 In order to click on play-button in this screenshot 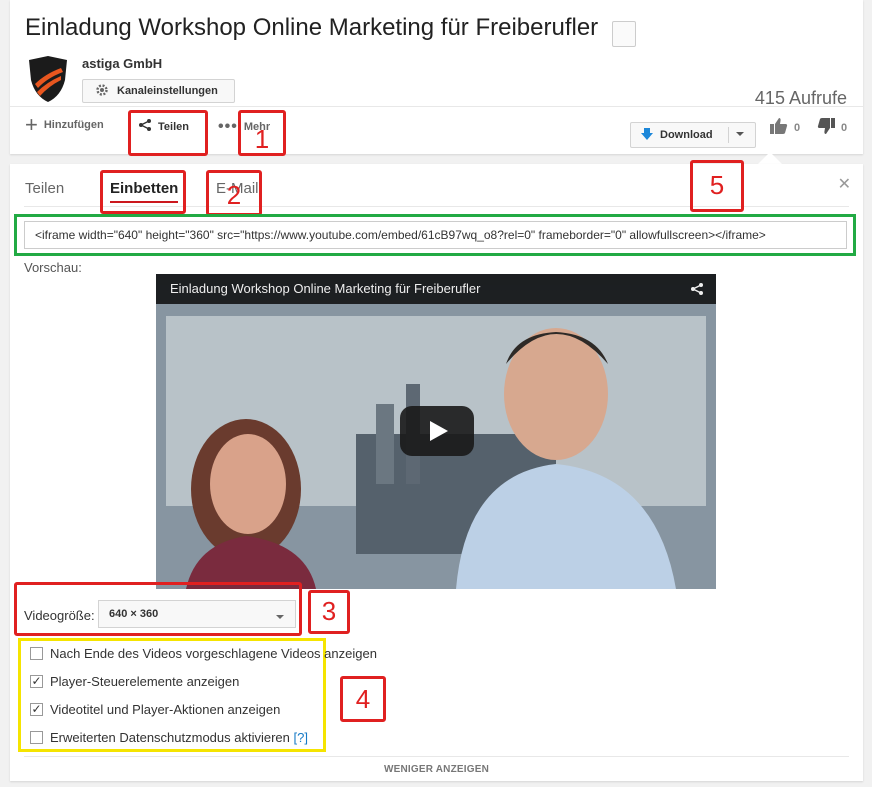, I will do `click(437, 431)`.